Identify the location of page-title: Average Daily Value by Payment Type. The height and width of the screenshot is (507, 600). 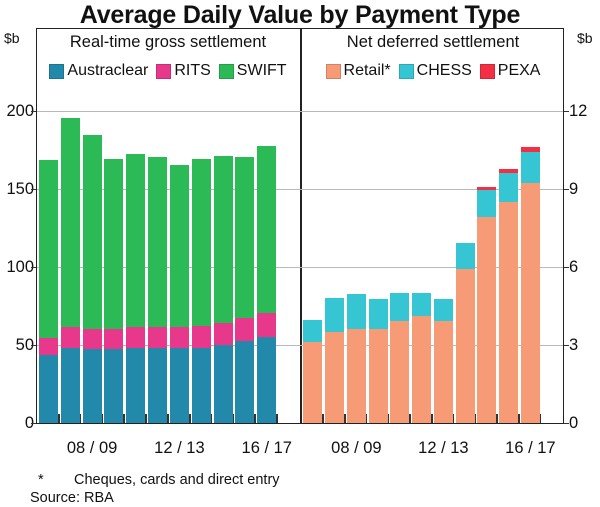
(300, 15).